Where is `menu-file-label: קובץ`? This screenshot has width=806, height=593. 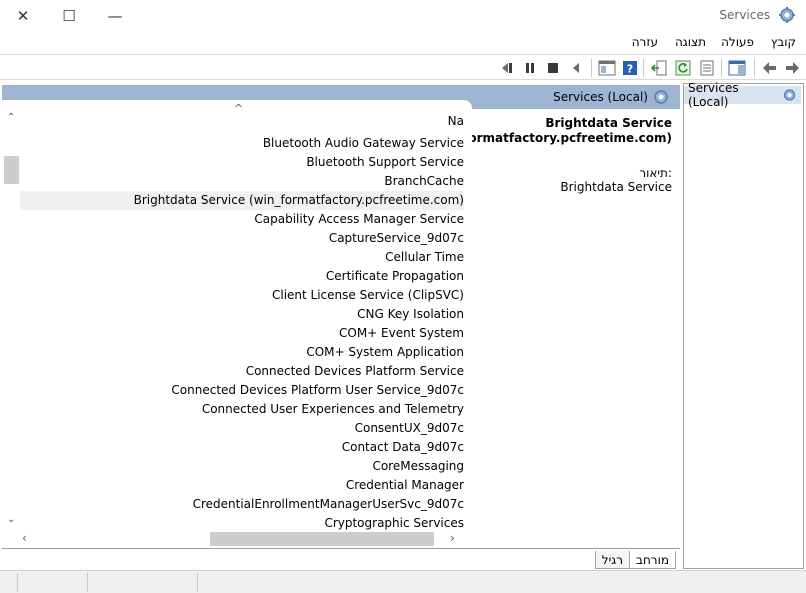
menu-file-label: קובץ is located at coordinates (783, 42).